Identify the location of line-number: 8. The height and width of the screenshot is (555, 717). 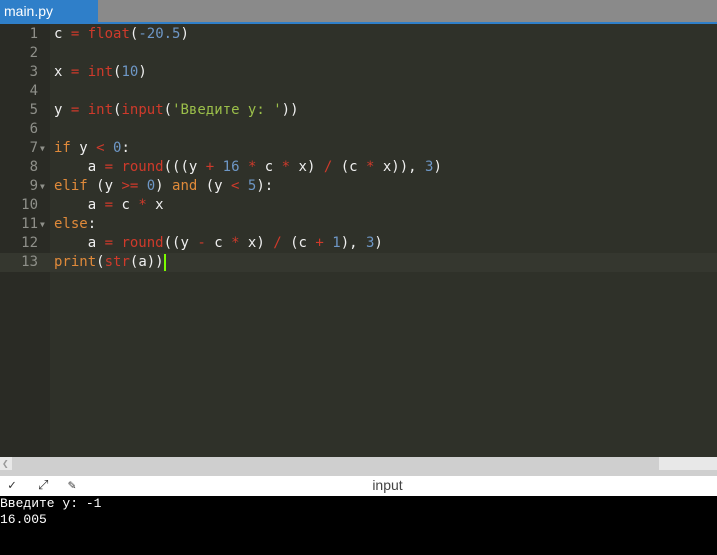
(33, 167).